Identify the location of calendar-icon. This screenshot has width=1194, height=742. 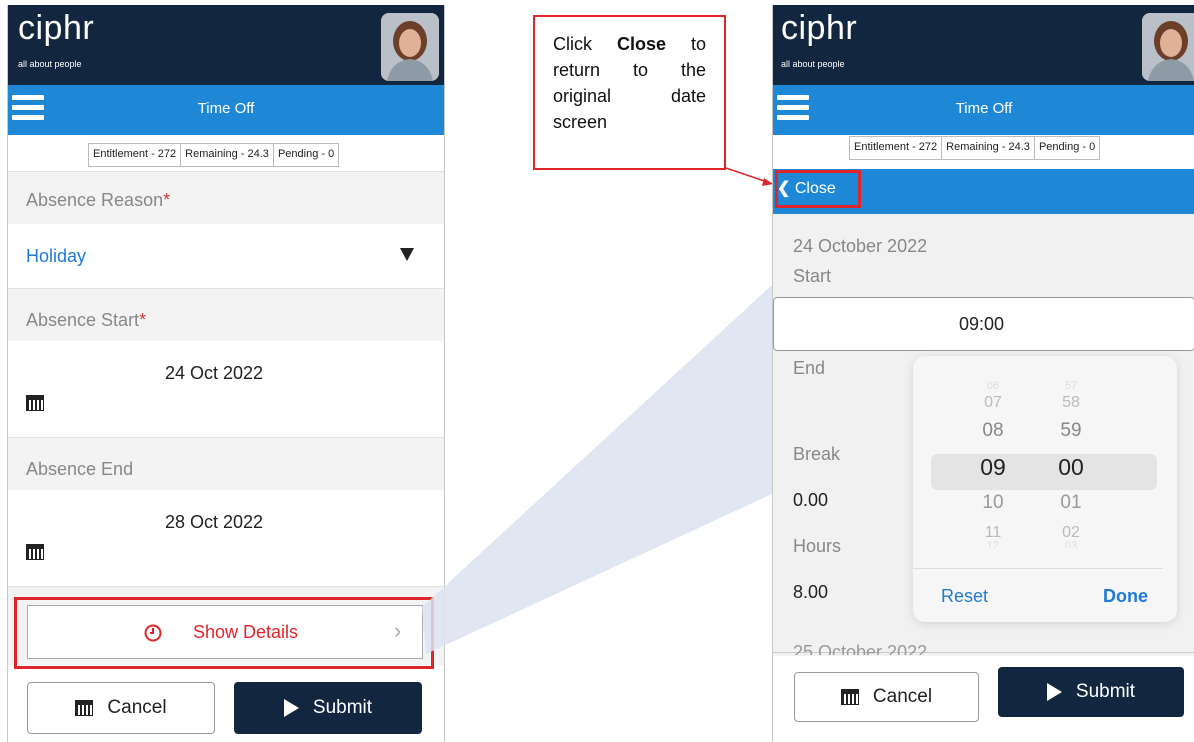
(849, 697).